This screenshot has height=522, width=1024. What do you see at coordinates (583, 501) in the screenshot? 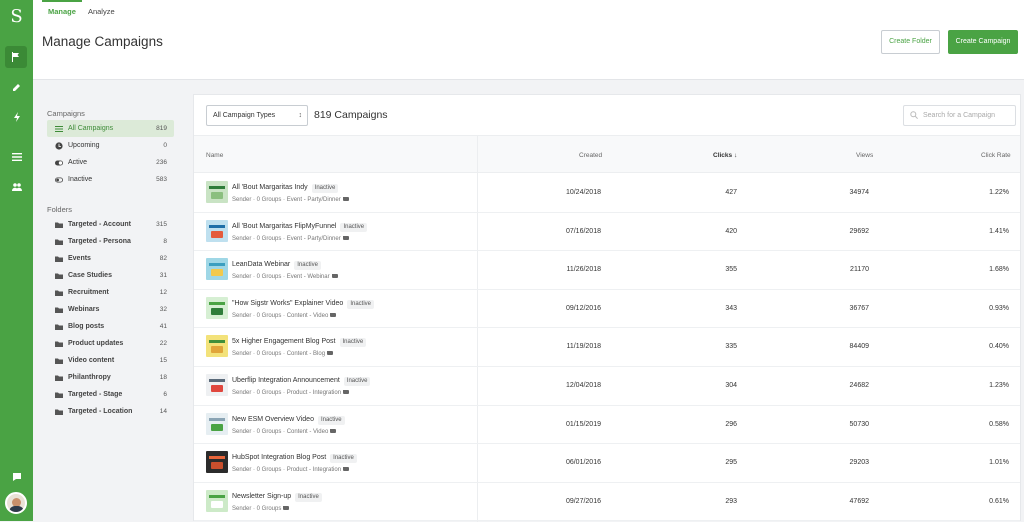
I see `created-cell: 09/27/2016` at bounding box center [583, 501].